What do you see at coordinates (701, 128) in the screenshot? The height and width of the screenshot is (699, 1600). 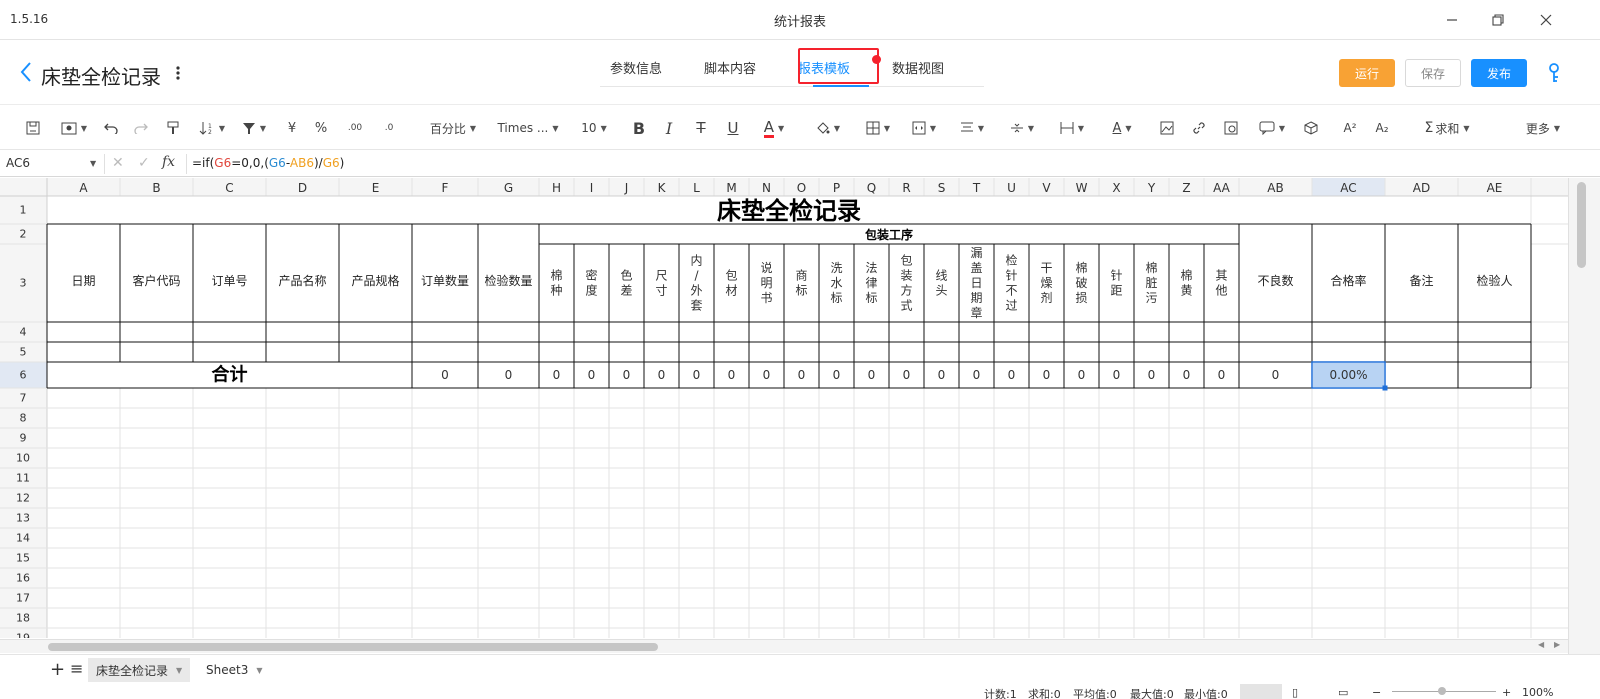 I see `strikethrough-icon: T` at bounding box center [701, 128].